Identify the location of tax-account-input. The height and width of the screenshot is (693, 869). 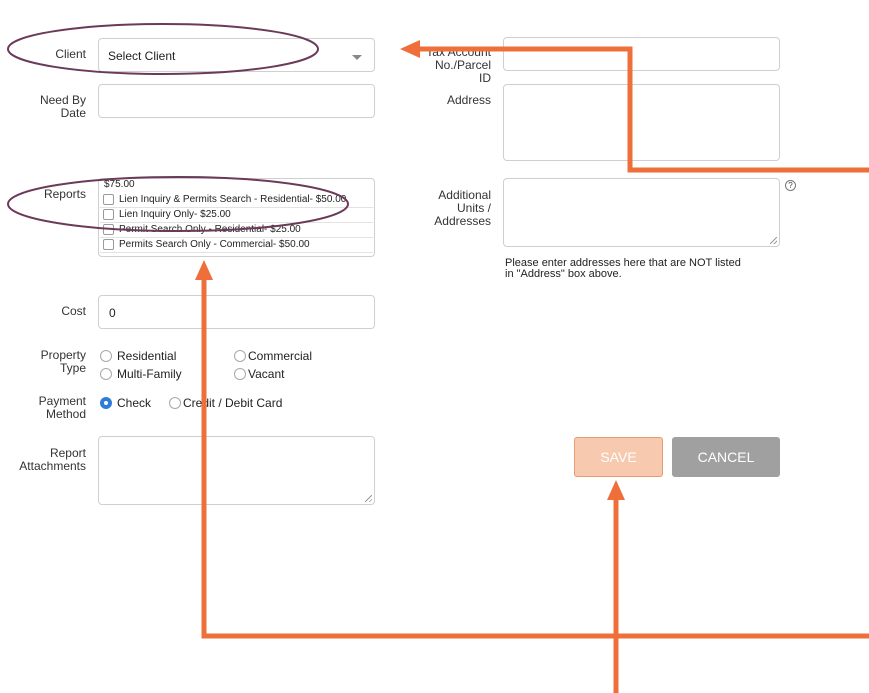
(641, 54).